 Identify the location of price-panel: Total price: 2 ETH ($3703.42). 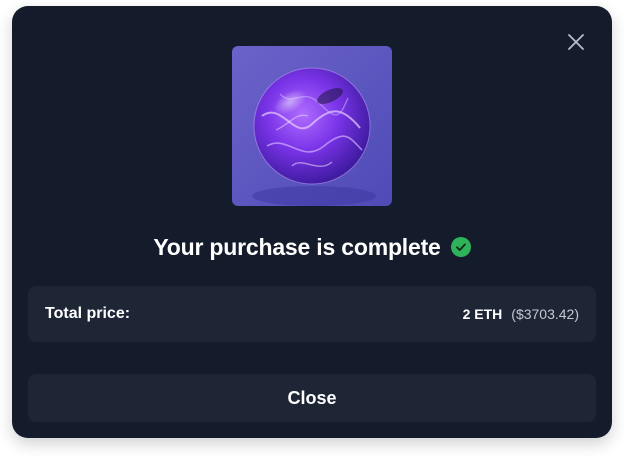
(312, 314).